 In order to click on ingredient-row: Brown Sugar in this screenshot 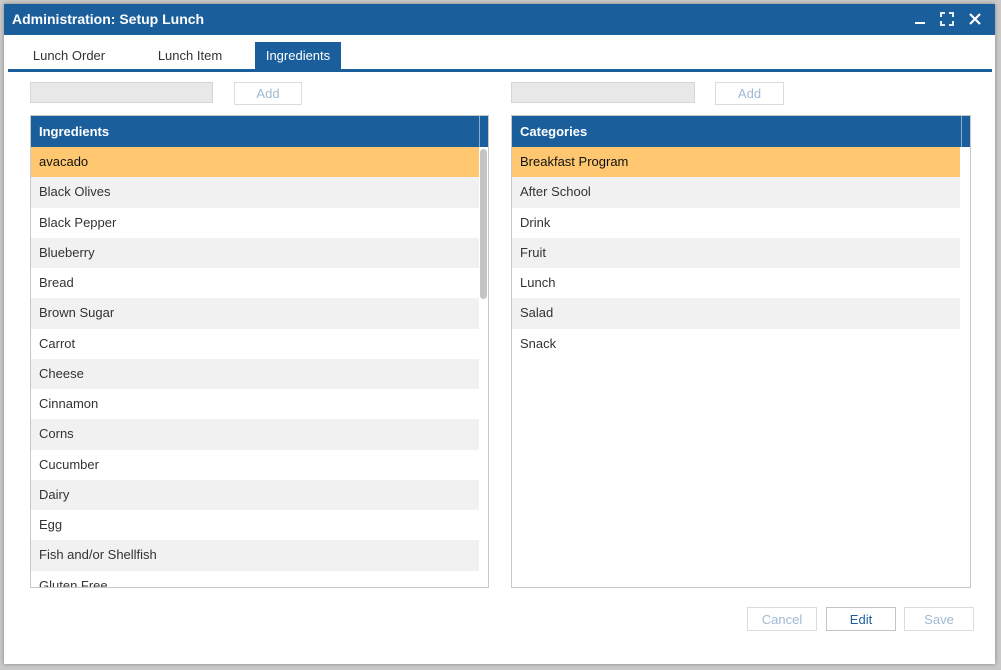, I will do `click(255, 313)`.